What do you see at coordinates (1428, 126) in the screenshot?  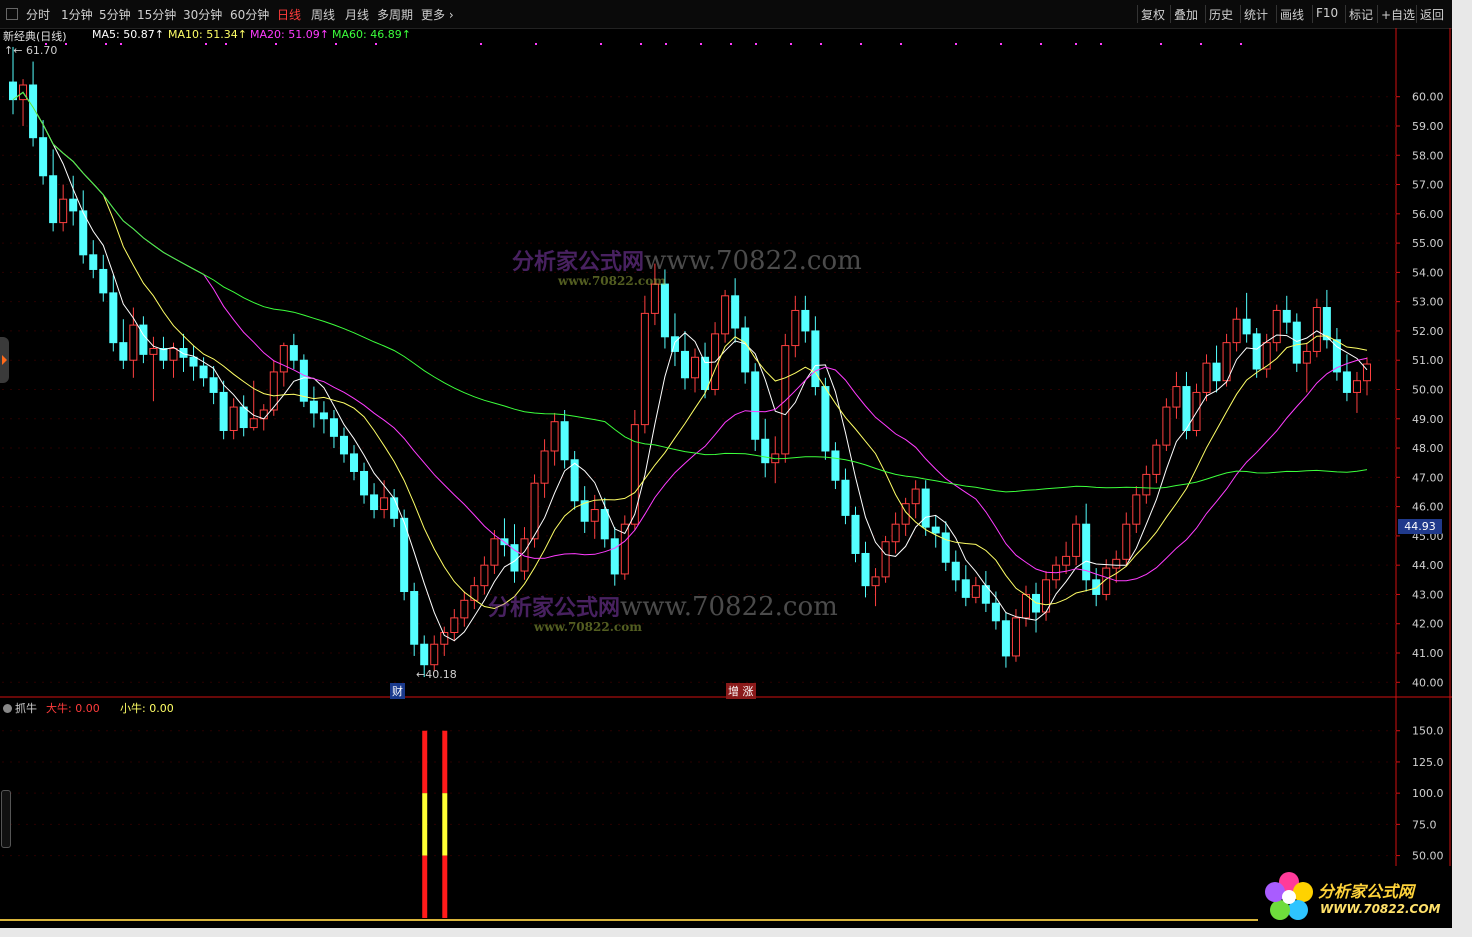 I see `price-tick-label: 59.00` at bounding box center [1428, 126].